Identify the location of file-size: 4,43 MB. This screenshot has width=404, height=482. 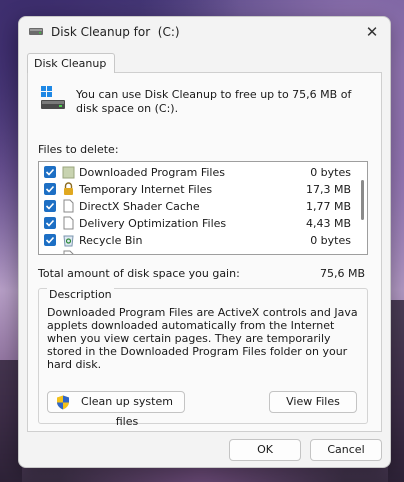
(328, 223).